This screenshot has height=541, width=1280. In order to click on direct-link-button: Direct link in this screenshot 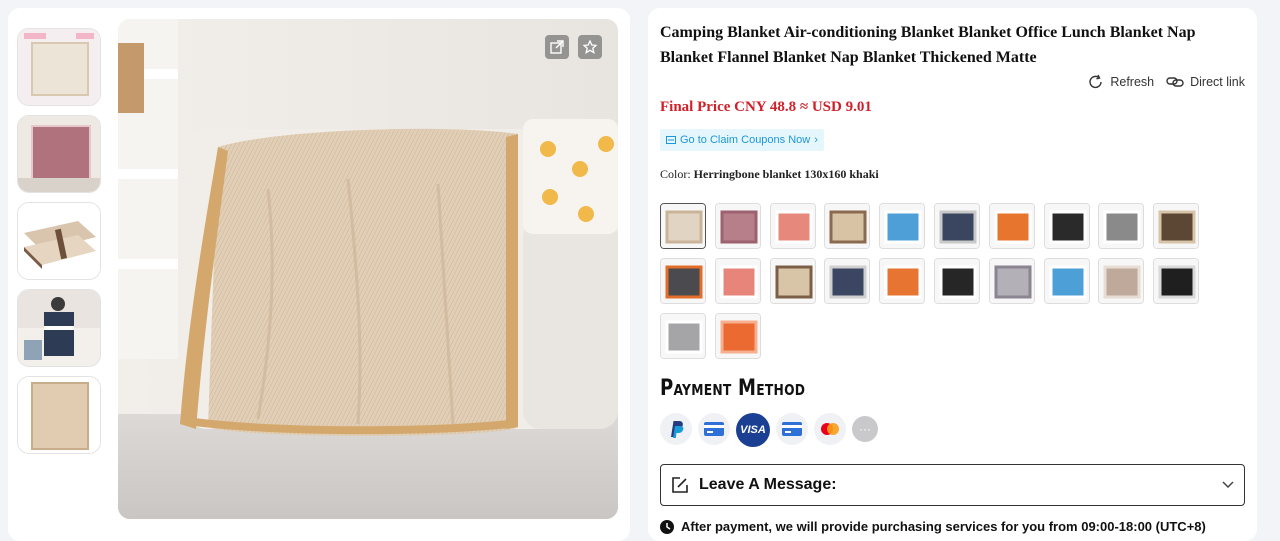, I will do `click(1205, 82)`.